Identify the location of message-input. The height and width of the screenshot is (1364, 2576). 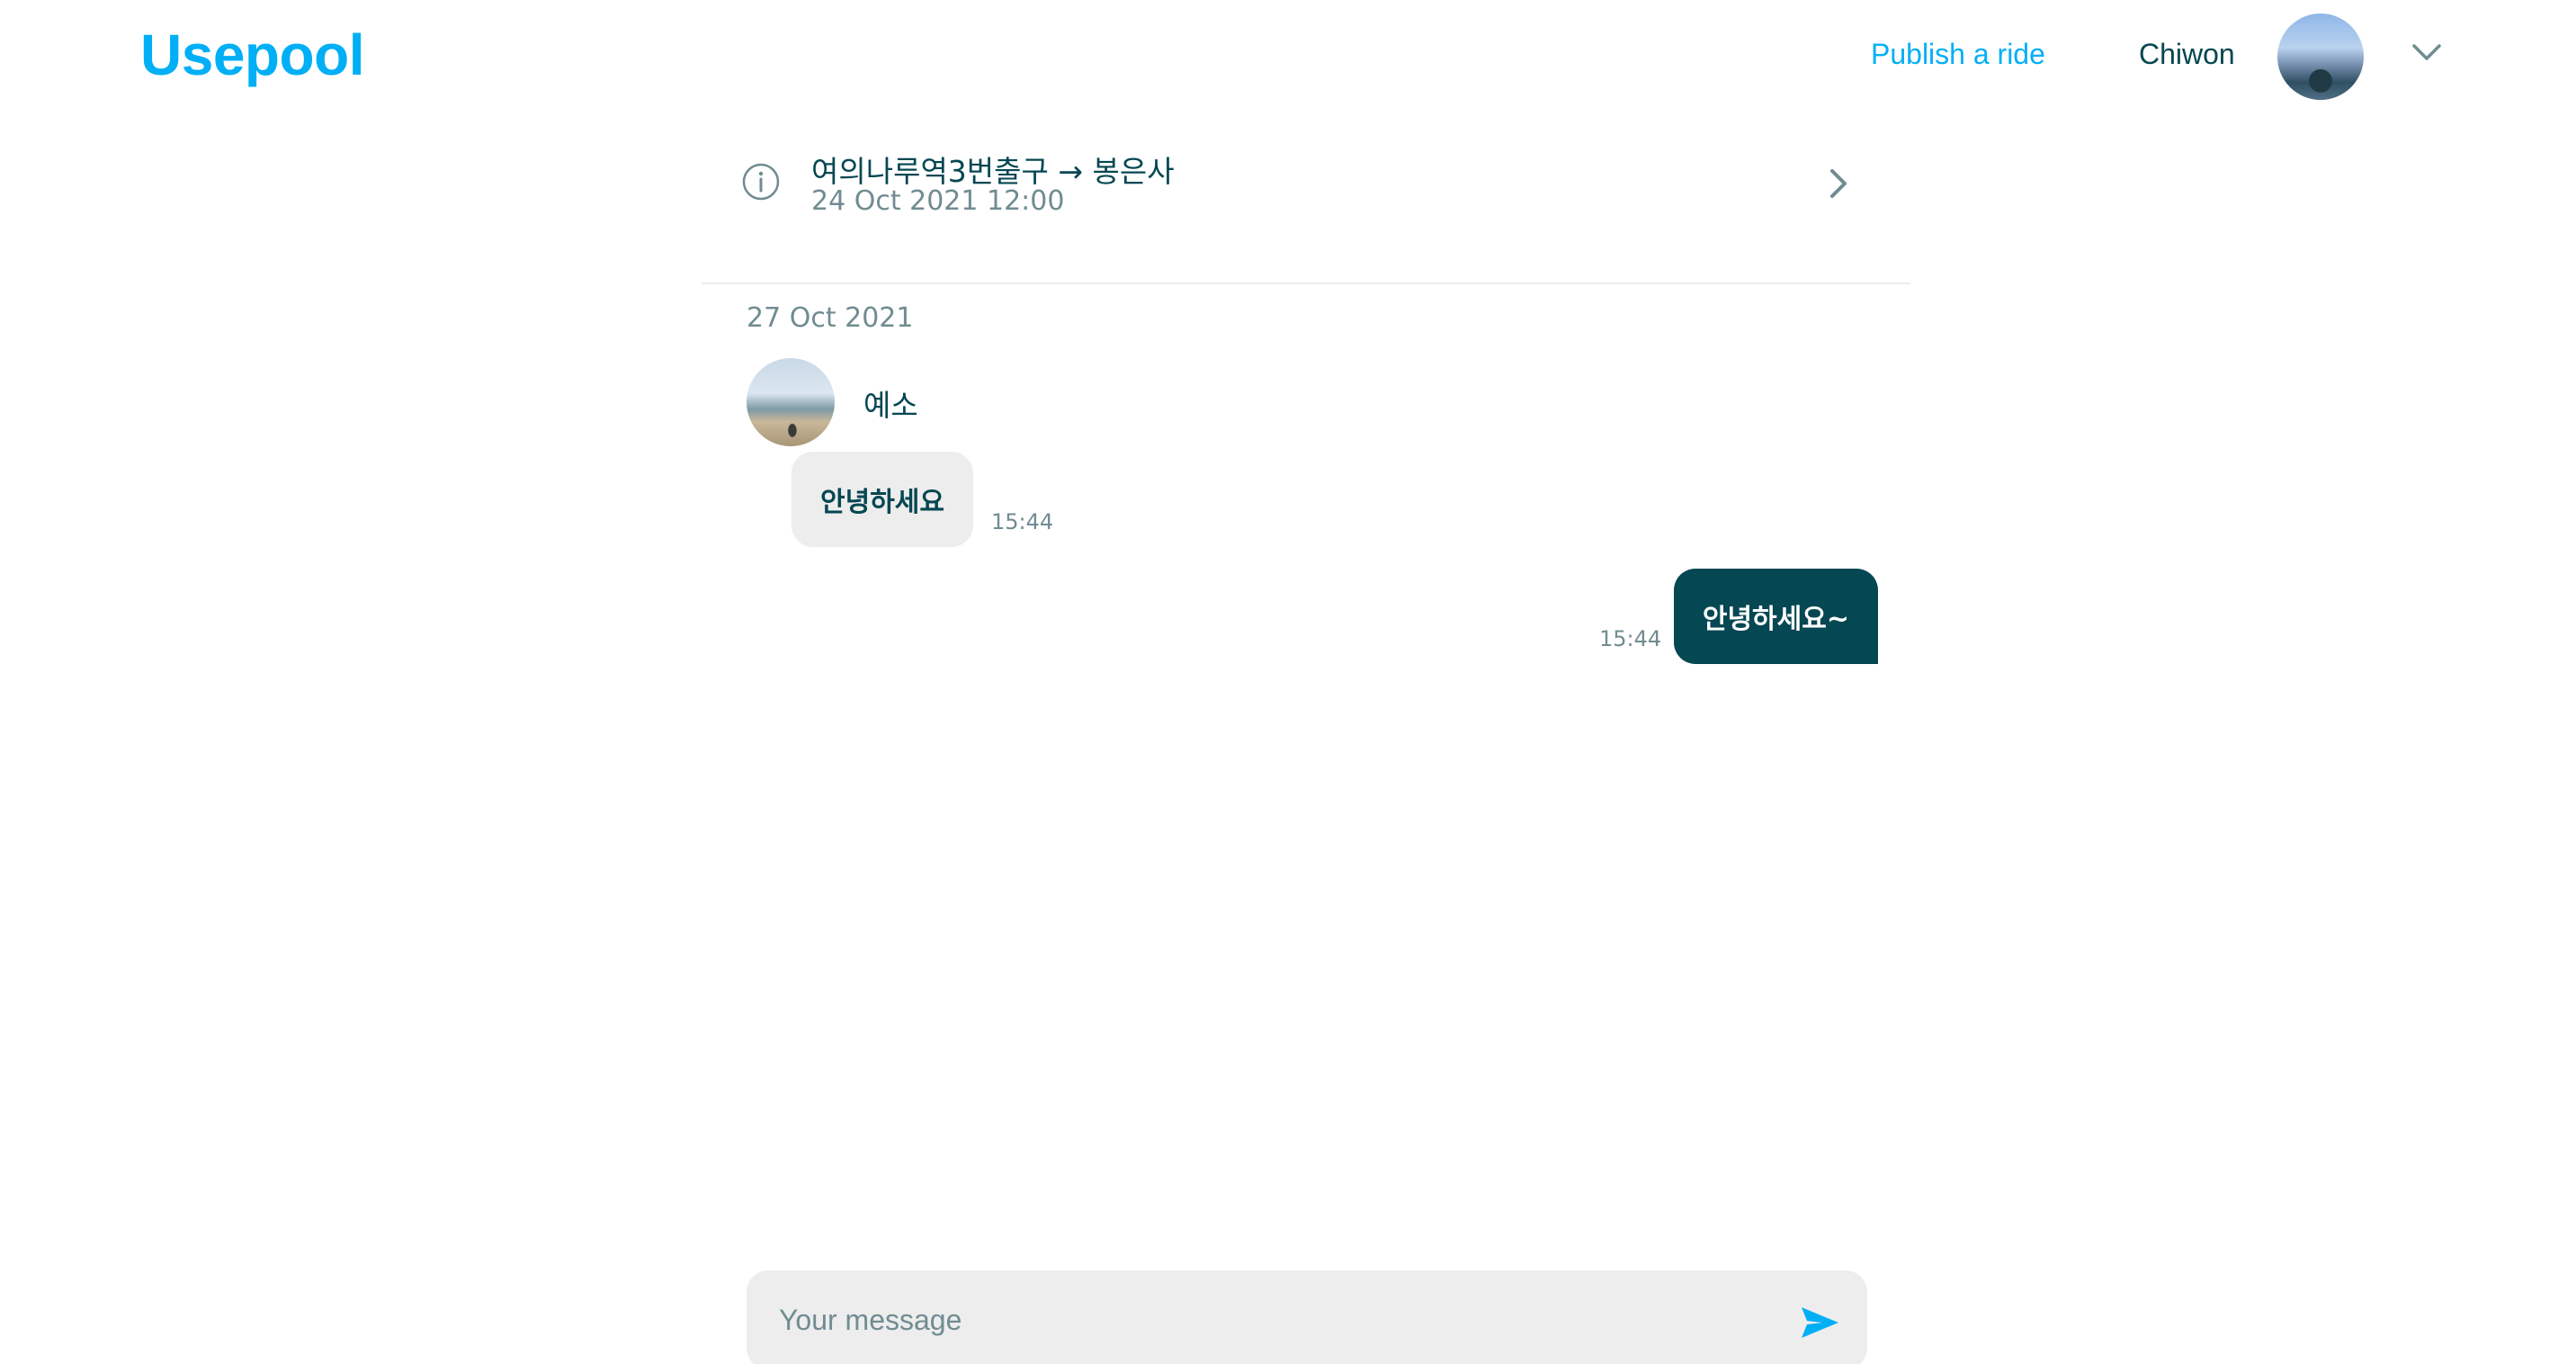
(1264, 1317).